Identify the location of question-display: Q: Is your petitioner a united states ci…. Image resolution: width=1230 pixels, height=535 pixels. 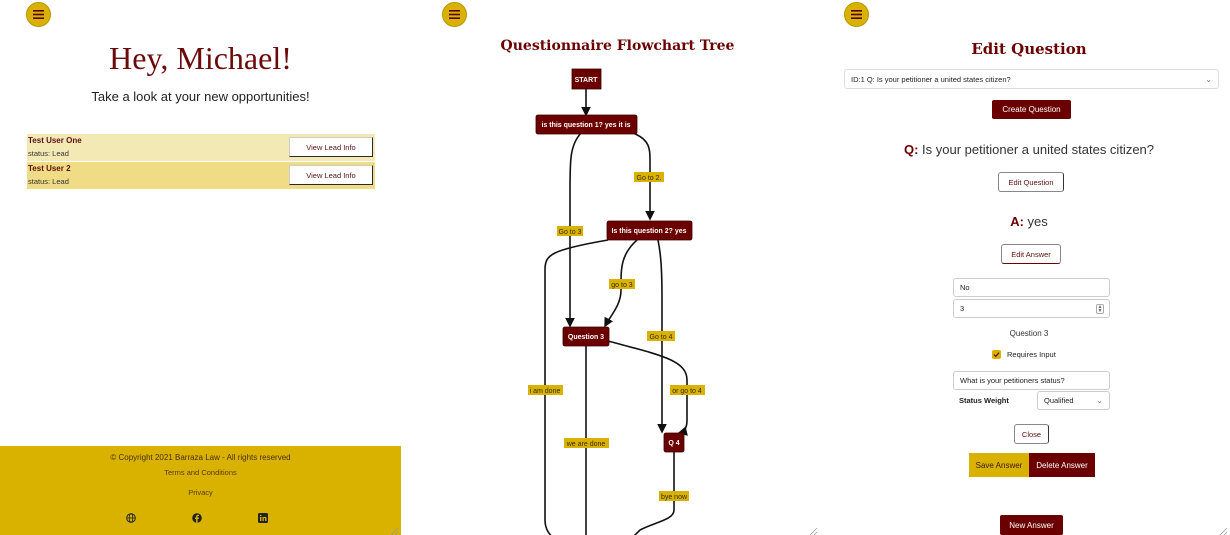
(1029, 149).